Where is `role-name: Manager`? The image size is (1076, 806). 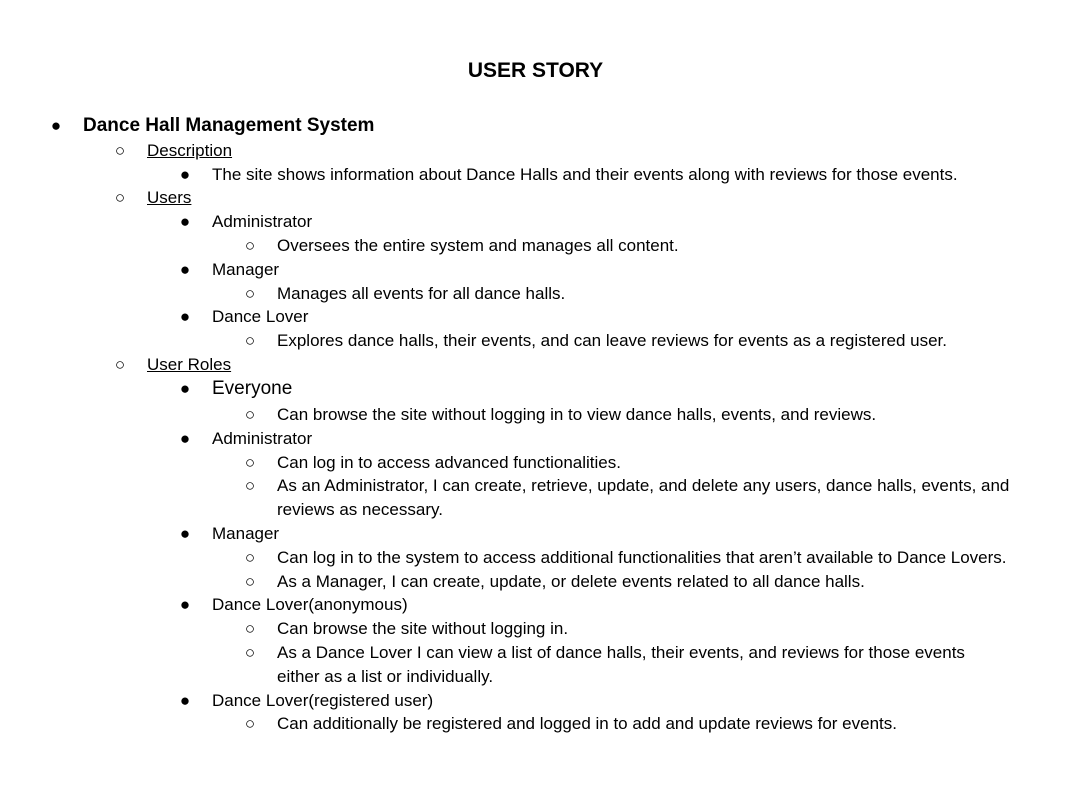
role-name: Manager is located at coordinates (246, 533).